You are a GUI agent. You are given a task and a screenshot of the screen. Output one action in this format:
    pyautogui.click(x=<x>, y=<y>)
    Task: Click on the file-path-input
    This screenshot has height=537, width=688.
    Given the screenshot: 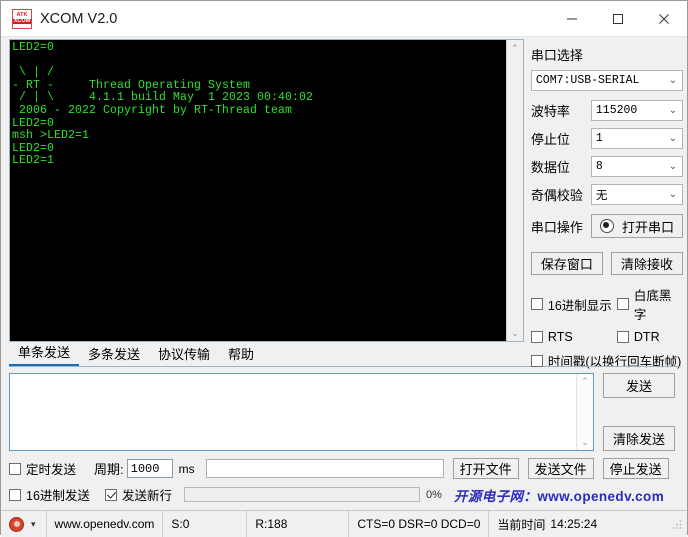 What is the action you would take?
    pyautogui.click(x=324, y=468)
    